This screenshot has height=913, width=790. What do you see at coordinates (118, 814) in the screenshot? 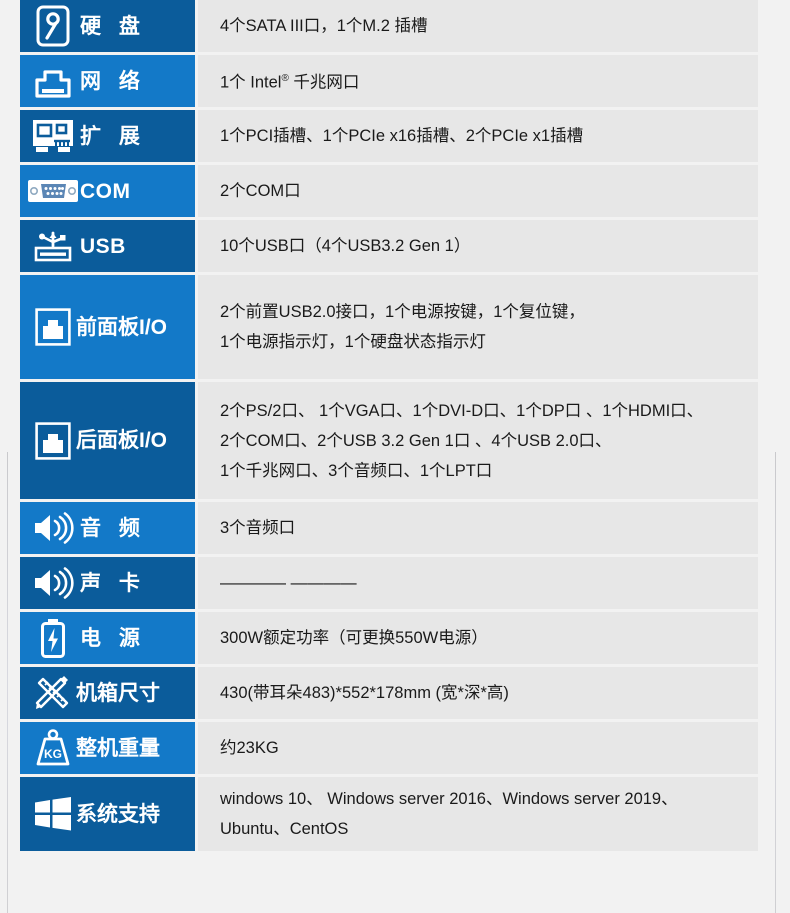
I see `spec-label-text: 系统支持` at bounding box center [118, 814].